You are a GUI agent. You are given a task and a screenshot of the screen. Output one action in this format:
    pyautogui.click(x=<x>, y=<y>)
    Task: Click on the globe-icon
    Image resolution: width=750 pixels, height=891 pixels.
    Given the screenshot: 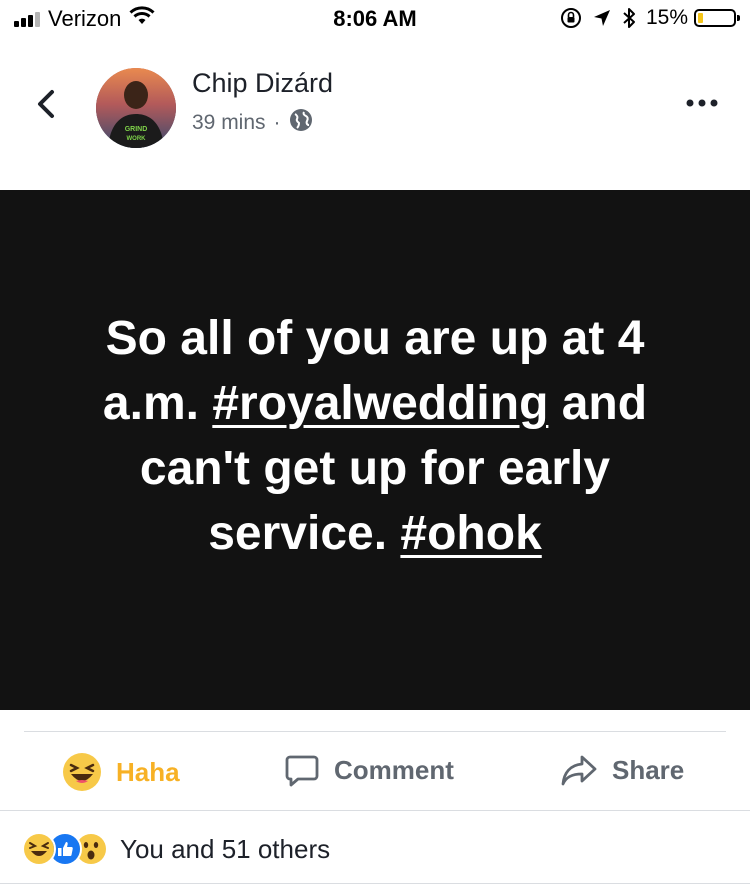 What is the action you would take?
    pyautogui.click(x=301, y=123)
    